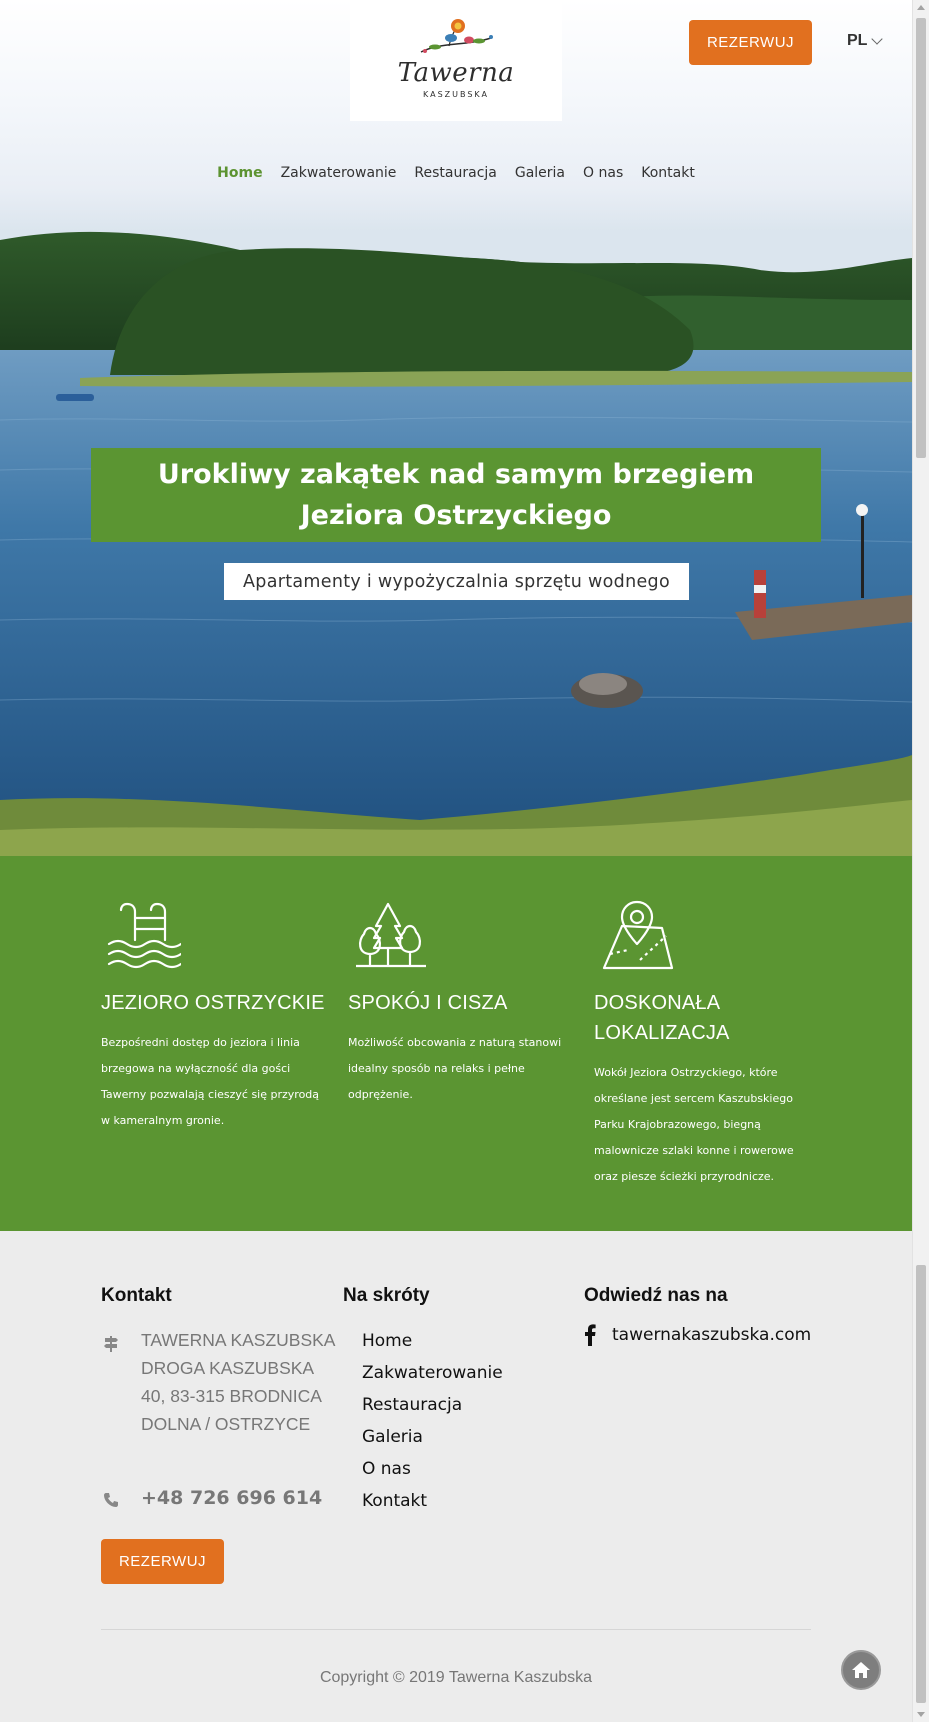 This screenshot has width=929, height=1722. Describe the element at coordinates (638, 935) in the screenshot. I see `map-pin-icon` at that location.